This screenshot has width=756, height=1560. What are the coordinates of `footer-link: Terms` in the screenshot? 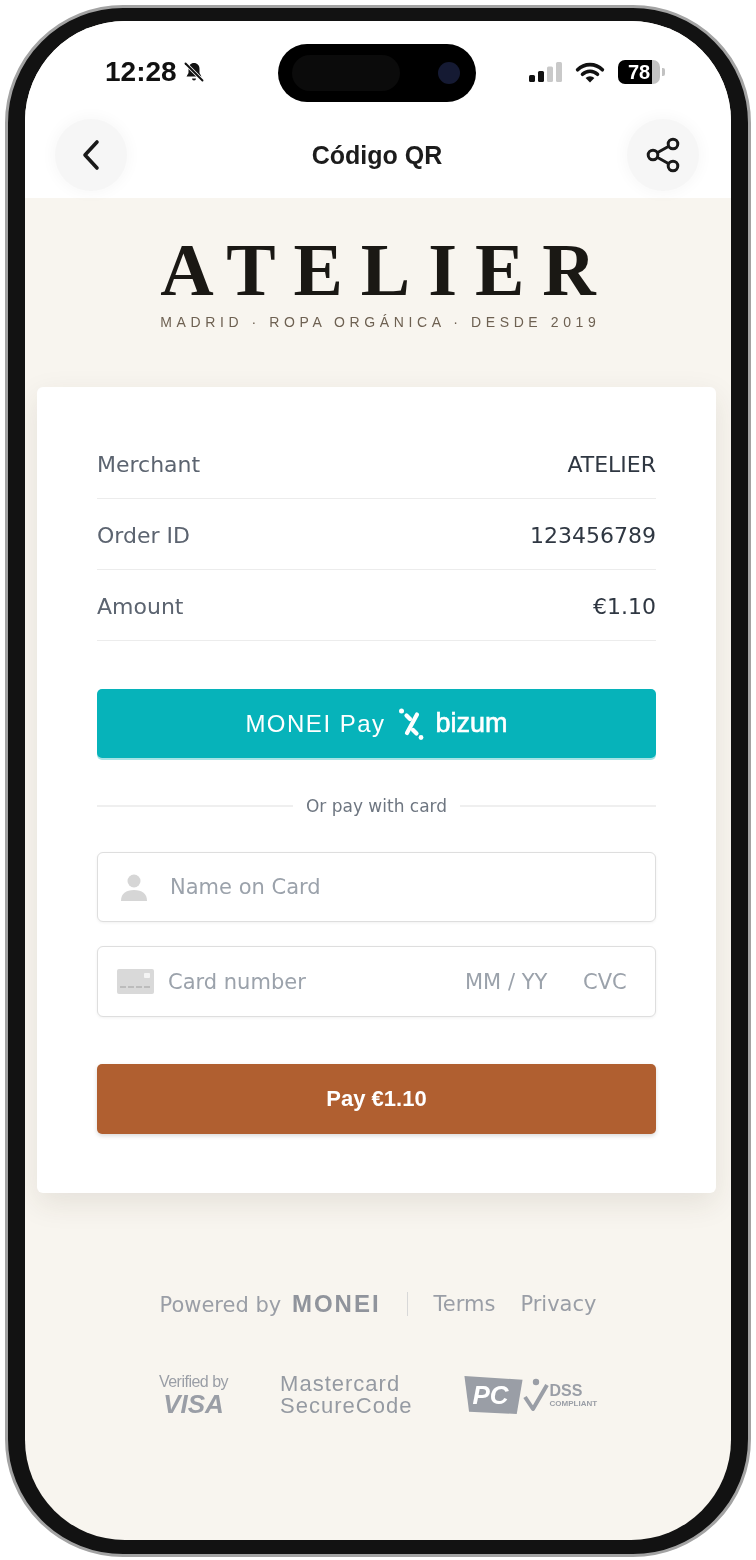 It's located at (464, 1304).